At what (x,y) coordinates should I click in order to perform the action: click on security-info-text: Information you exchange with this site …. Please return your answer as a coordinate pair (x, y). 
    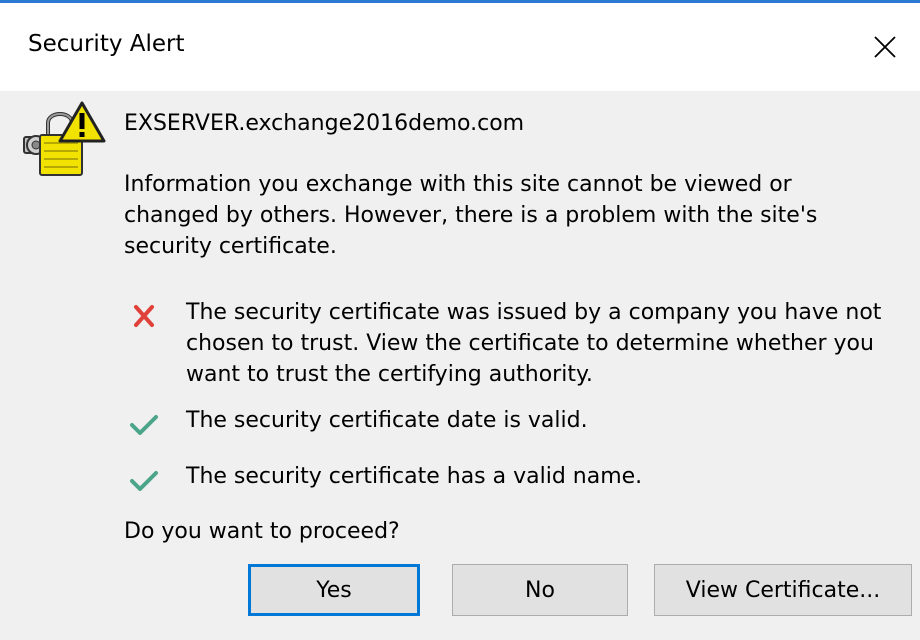
    Looking at the image, I should click on (471, 215).